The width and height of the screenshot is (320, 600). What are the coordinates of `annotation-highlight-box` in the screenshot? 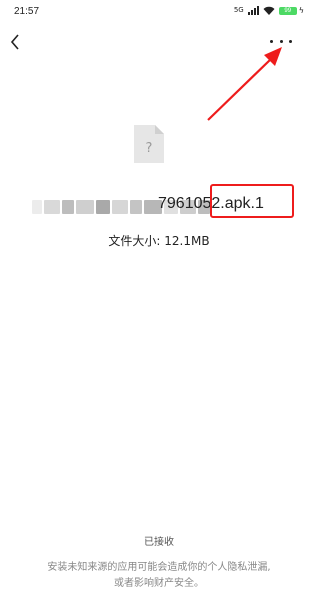 It's located at (252, 201).